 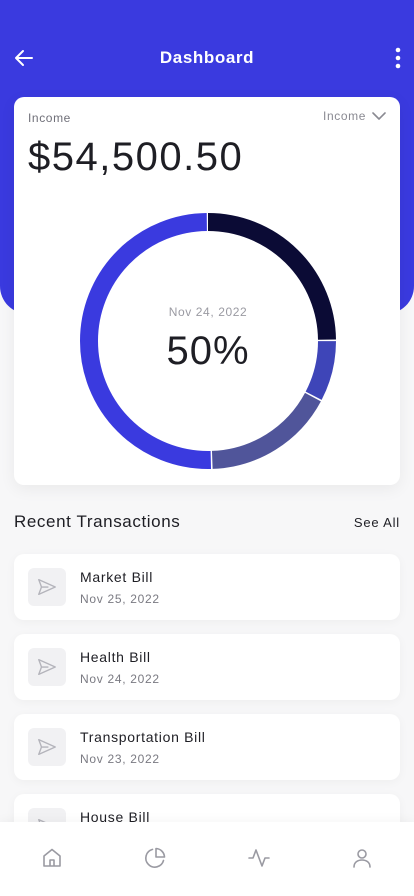 What do you see at coordinates (379, 116) in the screenshot?
I see `chevron-down-icon` at bounding box center [379, 116].